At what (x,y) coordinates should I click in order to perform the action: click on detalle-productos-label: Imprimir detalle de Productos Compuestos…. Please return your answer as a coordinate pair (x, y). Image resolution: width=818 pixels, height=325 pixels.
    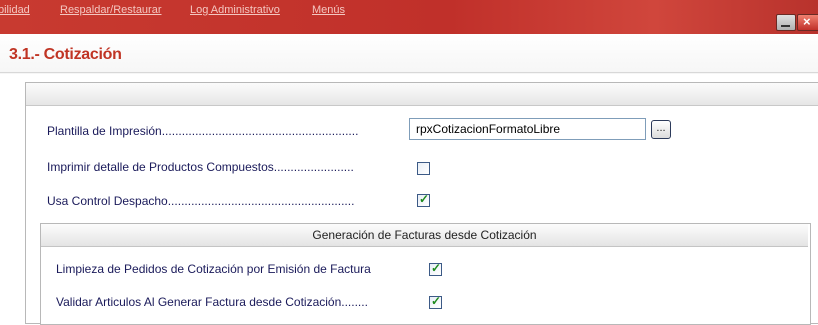
    Looking at the image, I should click on (200, 167).